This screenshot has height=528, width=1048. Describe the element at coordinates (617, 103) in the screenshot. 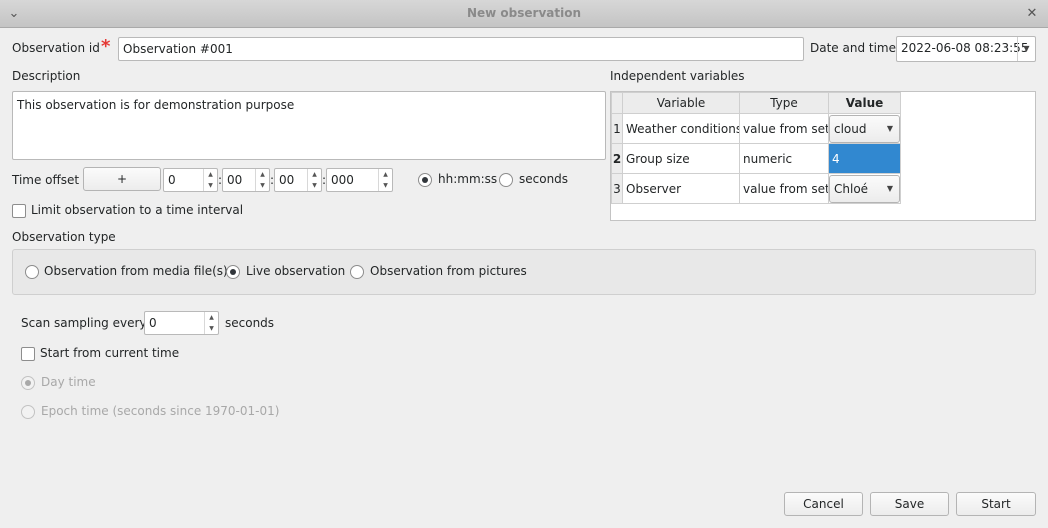

I see `table-corner` at that location.